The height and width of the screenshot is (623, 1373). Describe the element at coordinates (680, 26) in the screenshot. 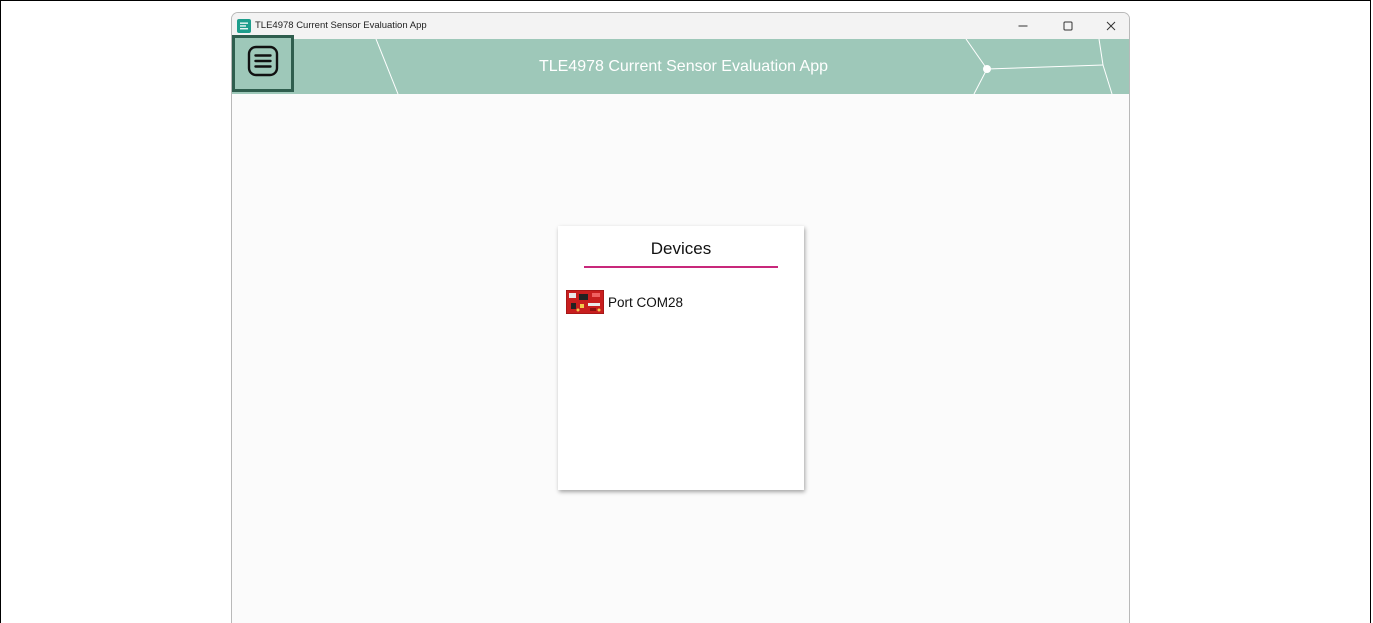

I see `title-bar: TLE4978 Current Sensor Evaluation App` at that location.